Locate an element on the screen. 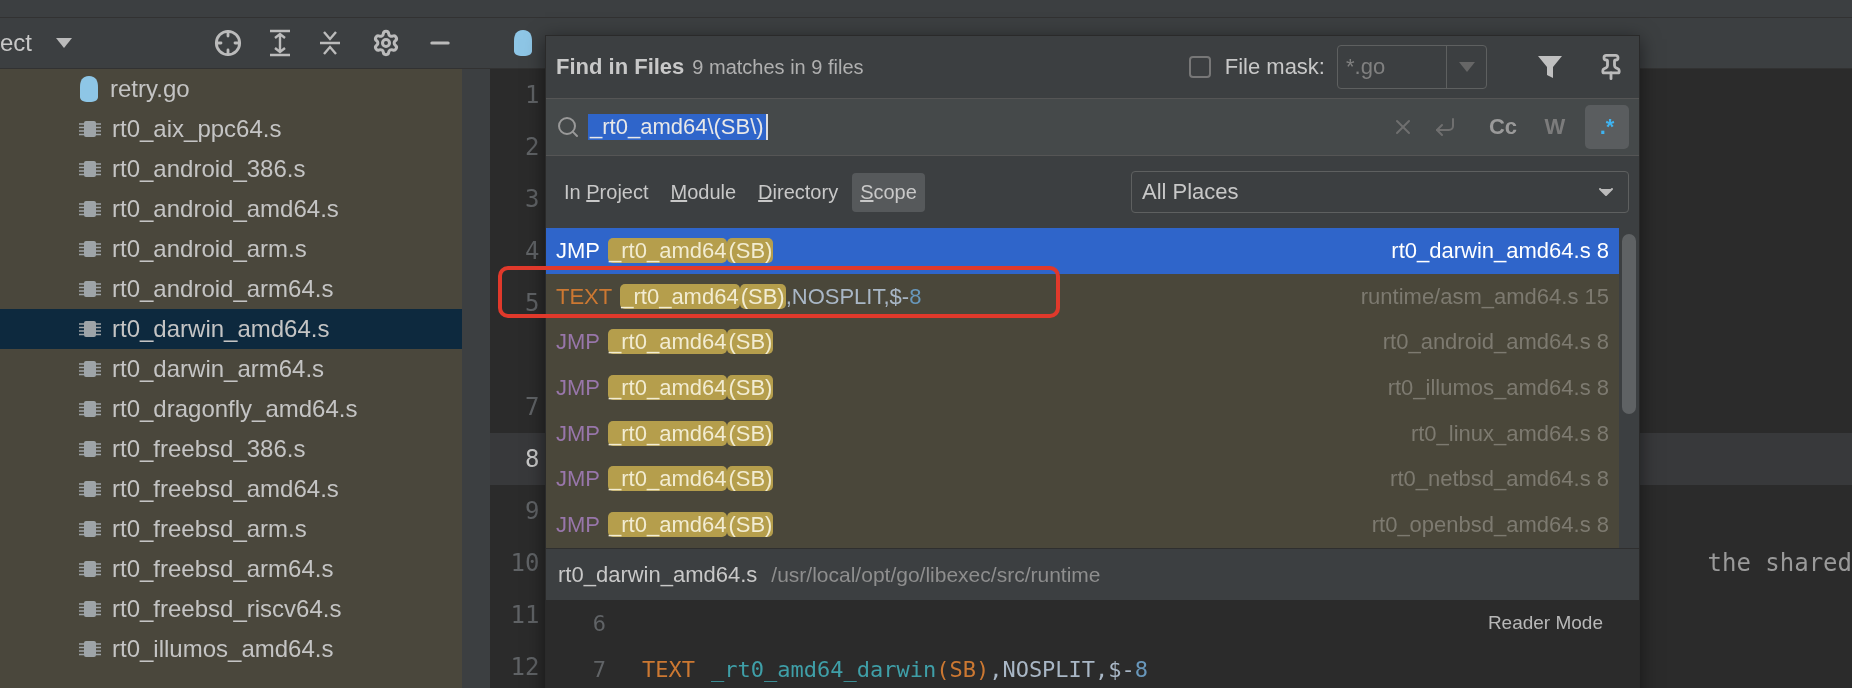 The height and width of the screenshot is (688, 1852). file-tree-item: rt0_illumos_amd64.s is located at coordinates (231, 649).